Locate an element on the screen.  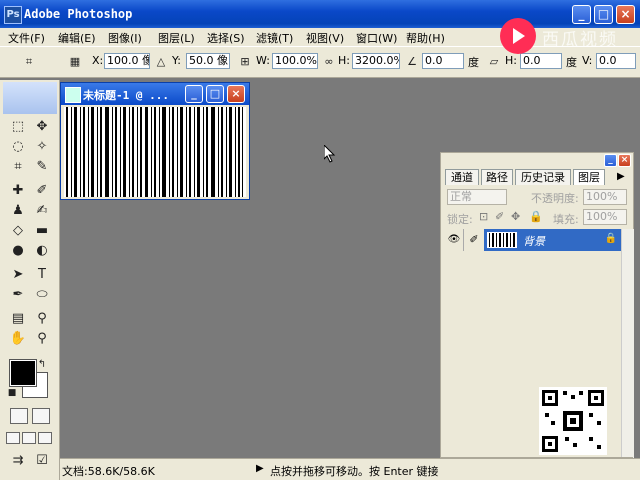
screen-mode-standard is located at coordinates (13, 438).